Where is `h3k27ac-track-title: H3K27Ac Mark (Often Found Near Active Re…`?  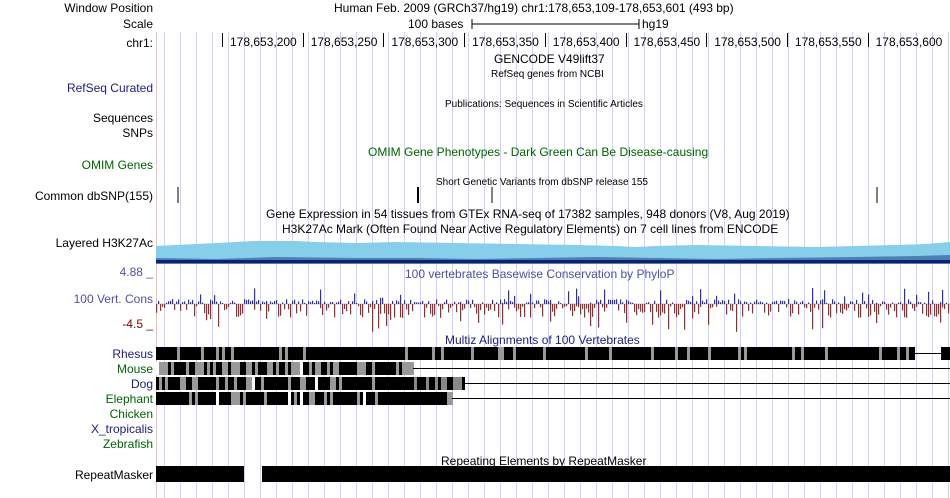 h3k27ac-track-title: H3K27Ac Mark (Often Found Near Active Re… is located at coordinates (530, 229).